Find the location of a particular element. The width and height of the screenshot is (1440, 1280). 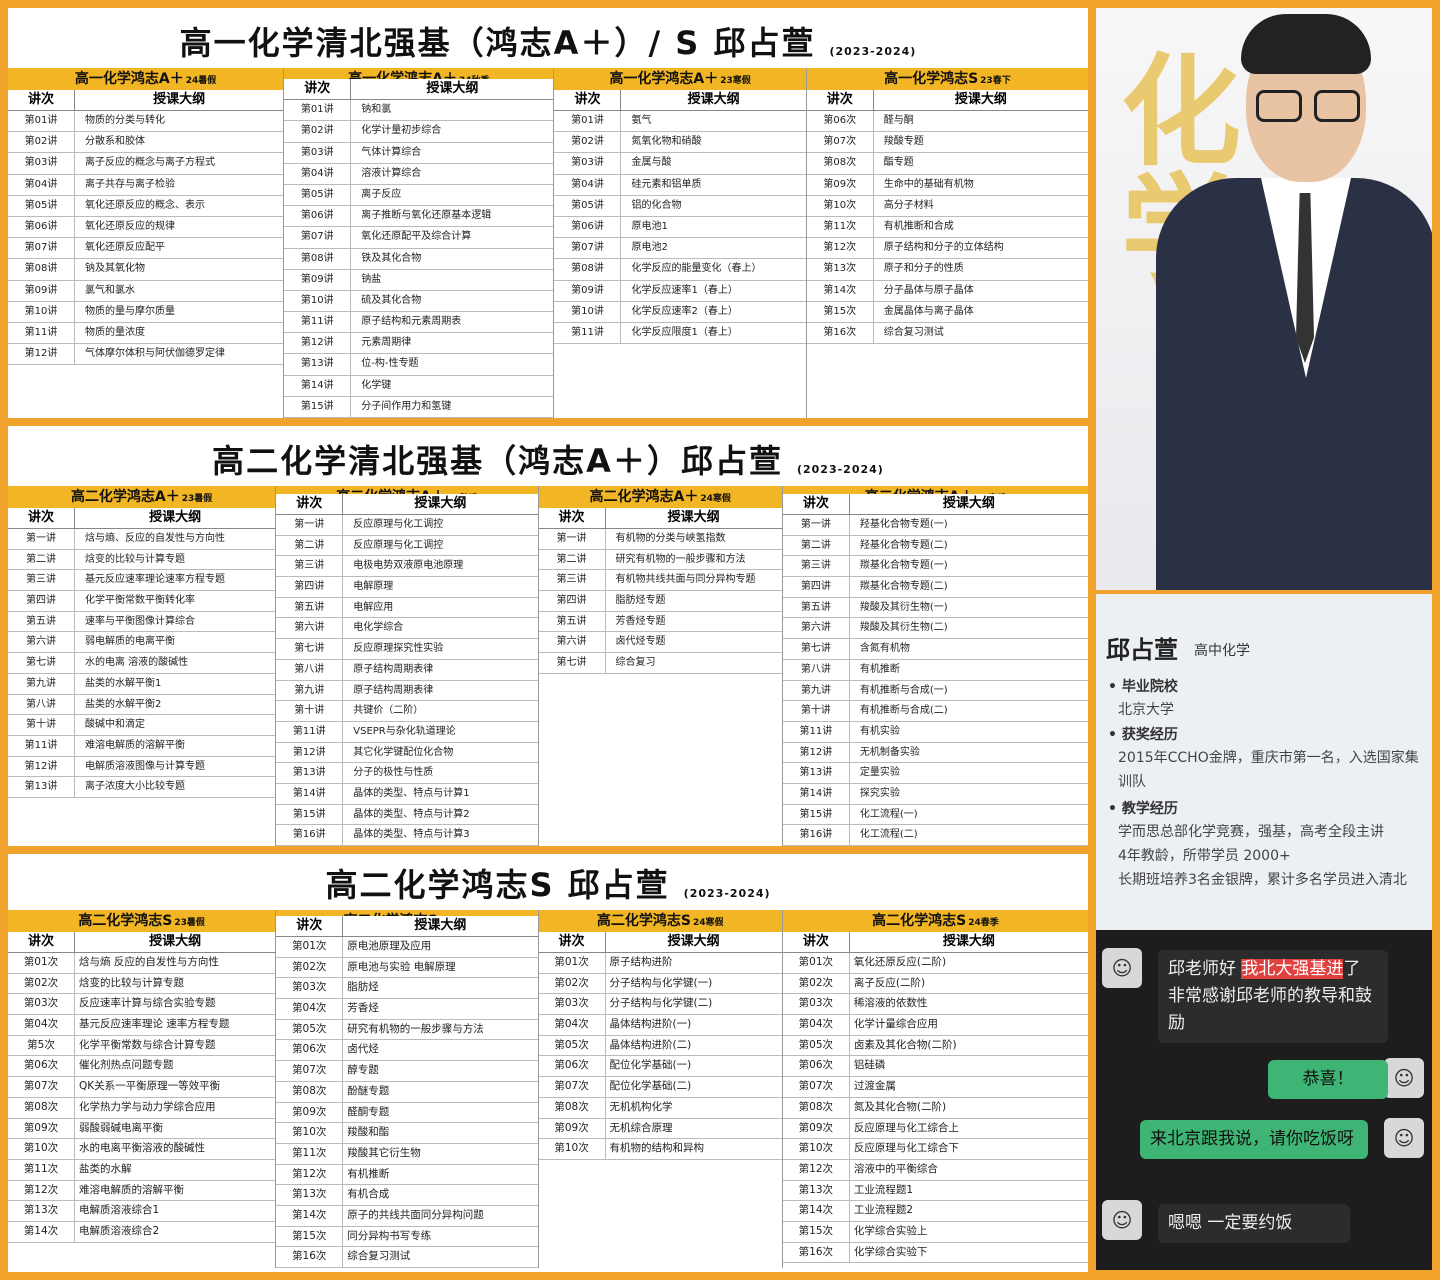

table-row: 第九讲 盐类的水解平衡1 is located at coordinates (142, 684).